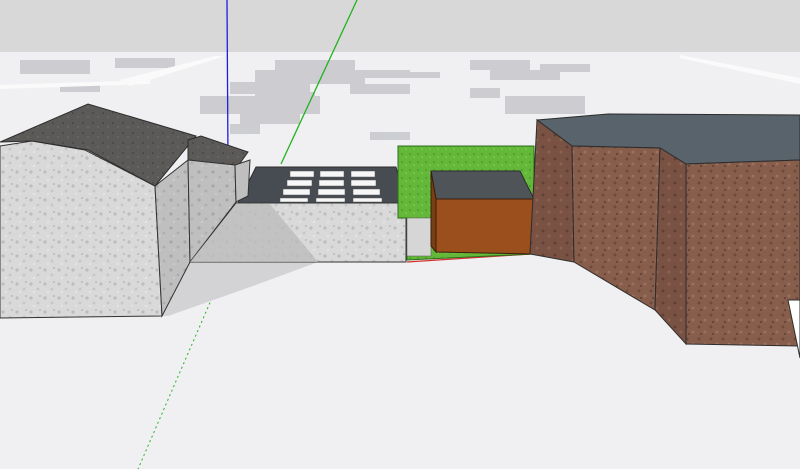 The width and height of the screenshot is (800, 469). I want to click on brown-garage, so click(482, 212).